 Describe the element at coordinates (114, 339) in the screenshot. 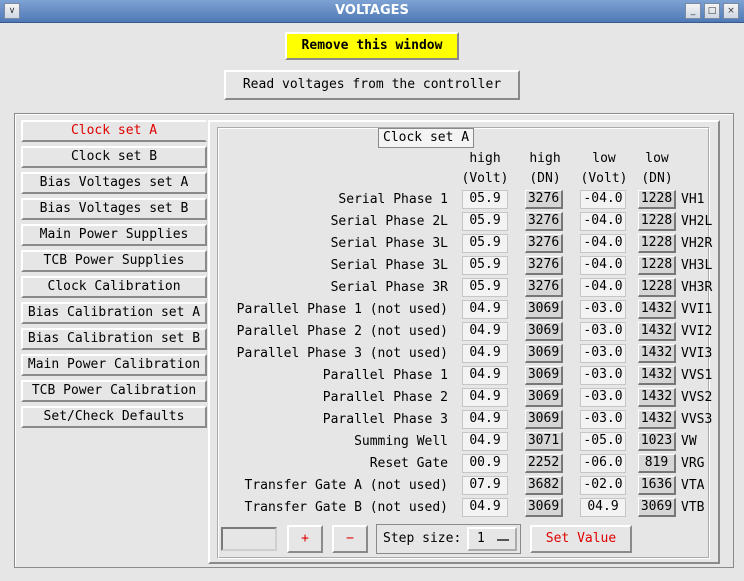

I see `sidebar-item: Bias Calibration set B` at that location.